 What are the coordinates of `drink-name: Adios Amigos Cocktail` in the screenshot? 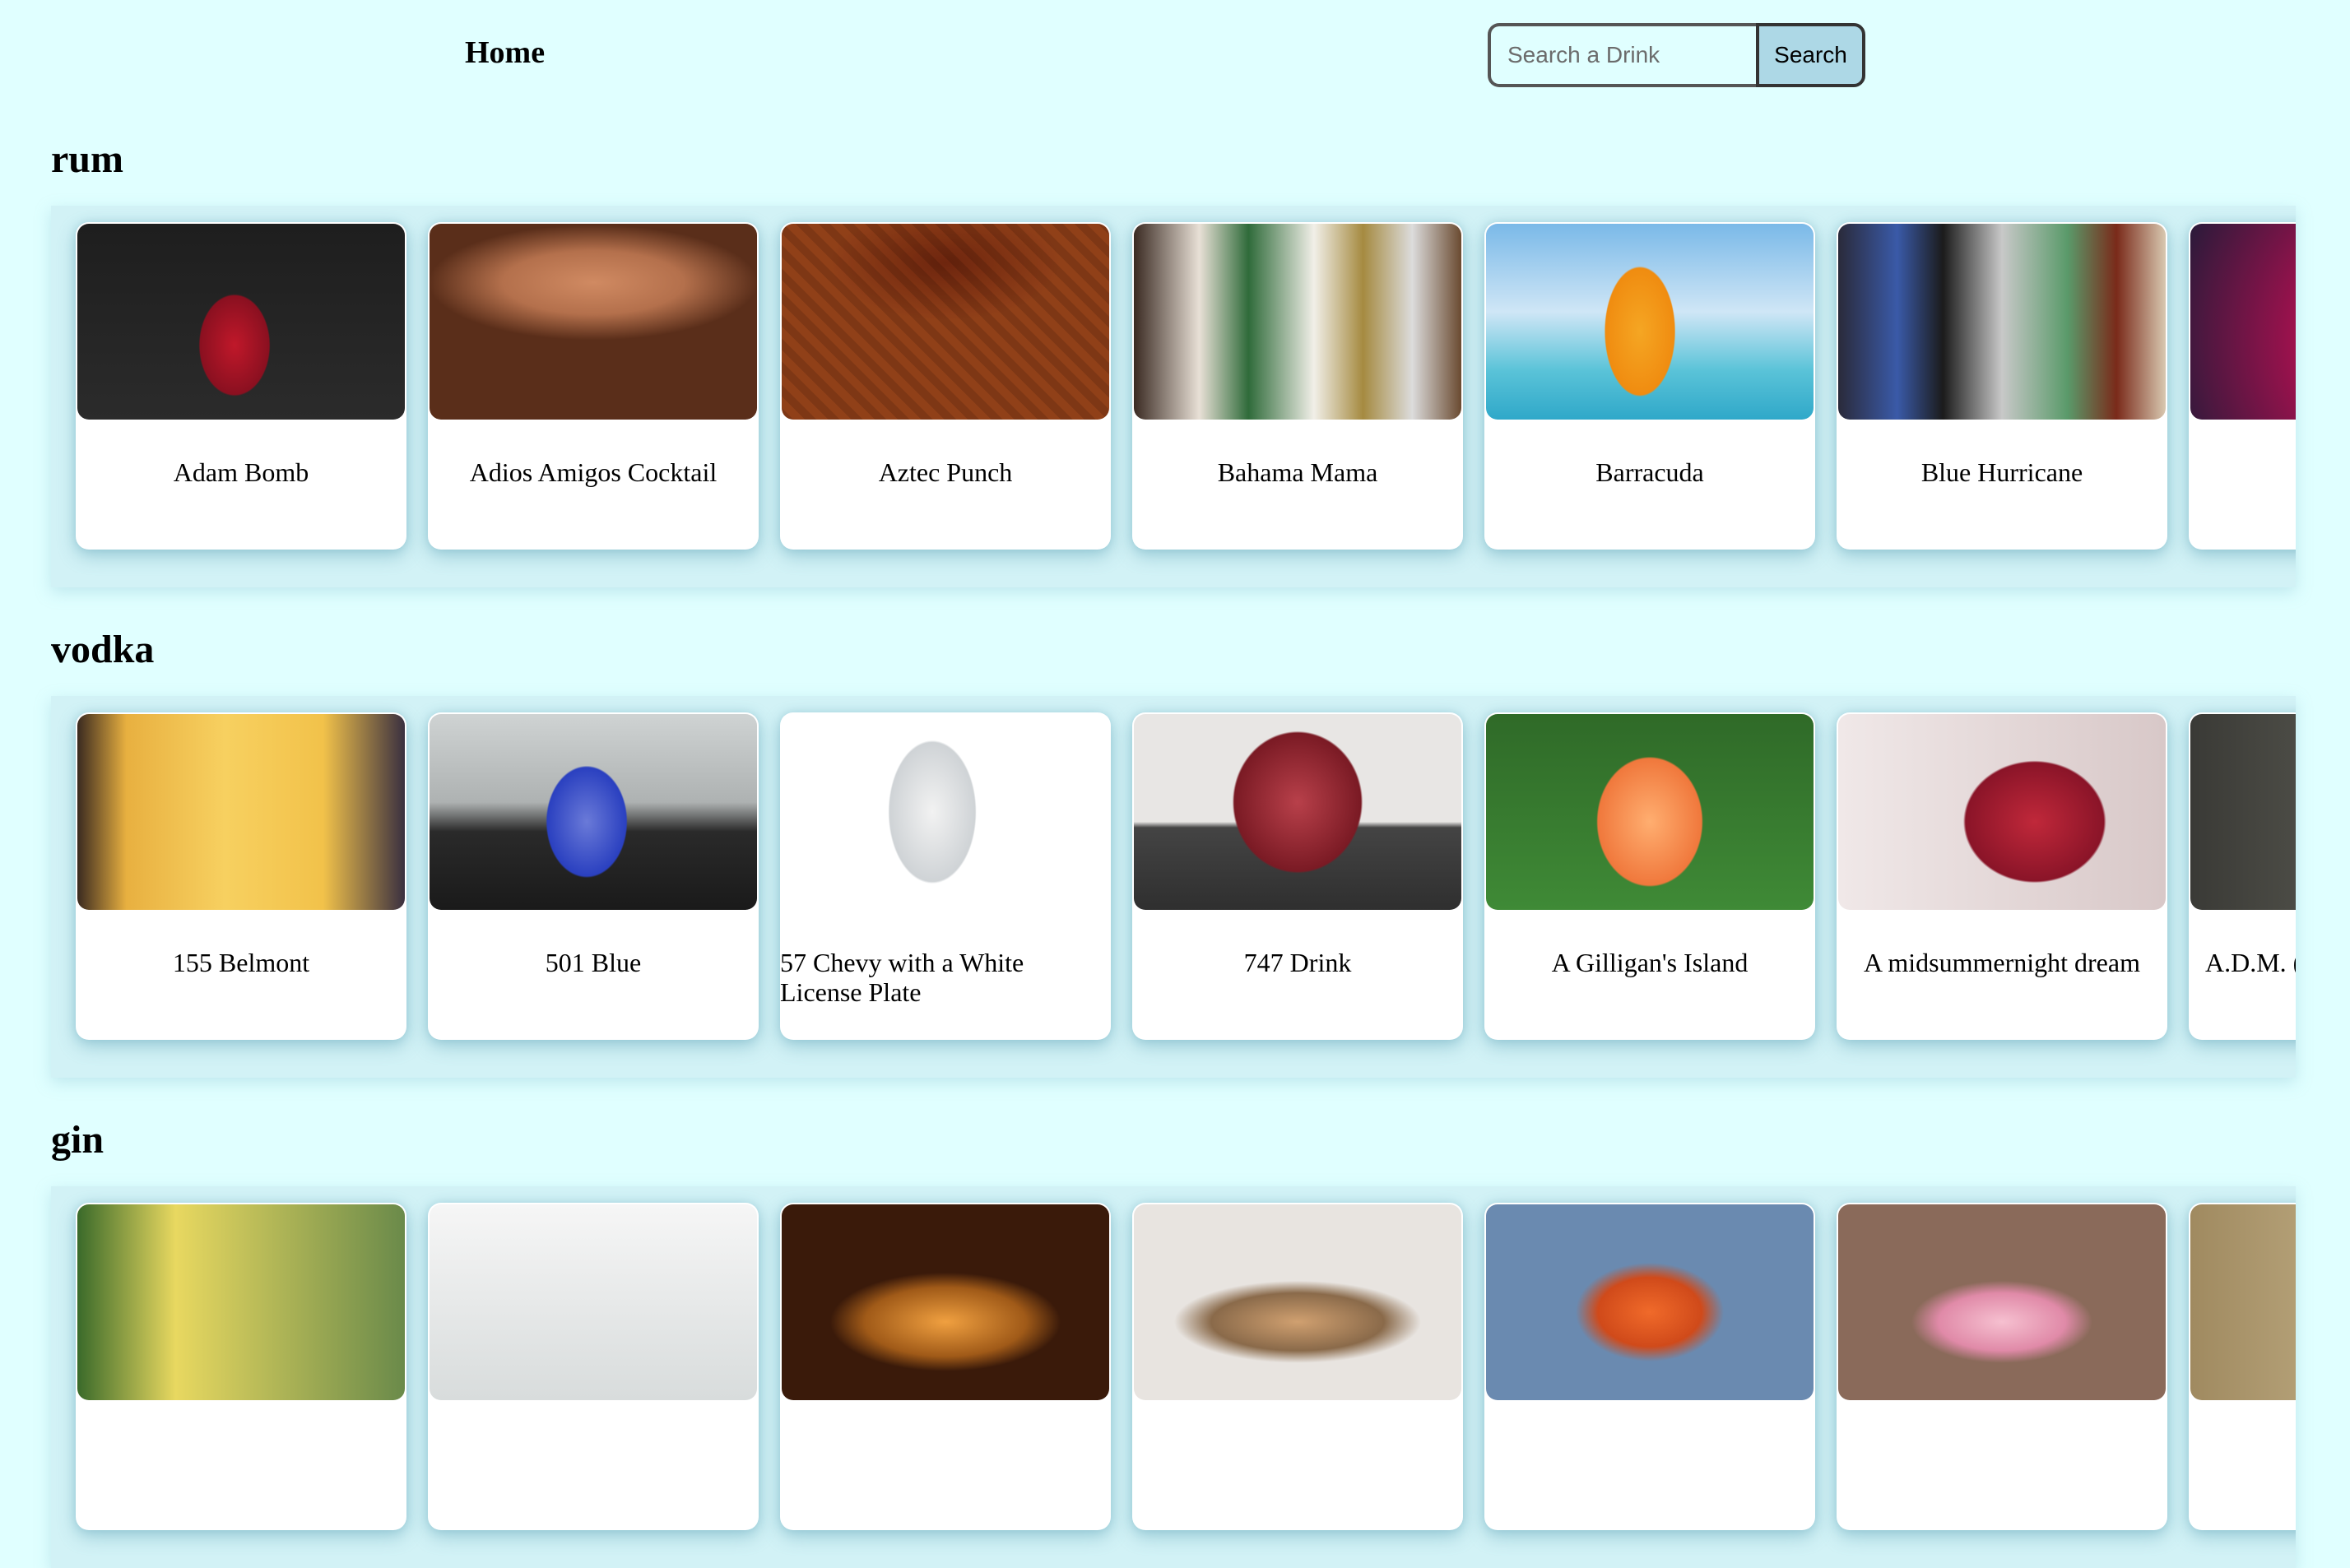 It's located at (593, 472).